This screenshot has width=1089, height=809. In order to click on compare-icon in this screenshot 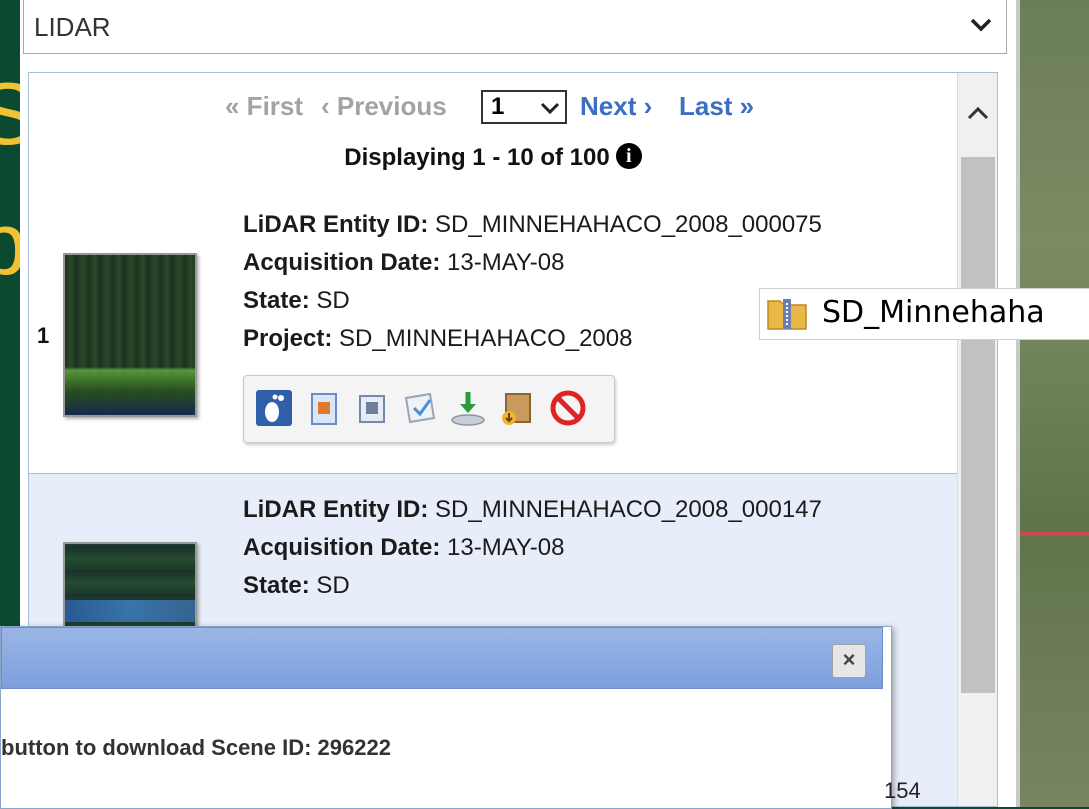, I will do `click(372, 408)`.